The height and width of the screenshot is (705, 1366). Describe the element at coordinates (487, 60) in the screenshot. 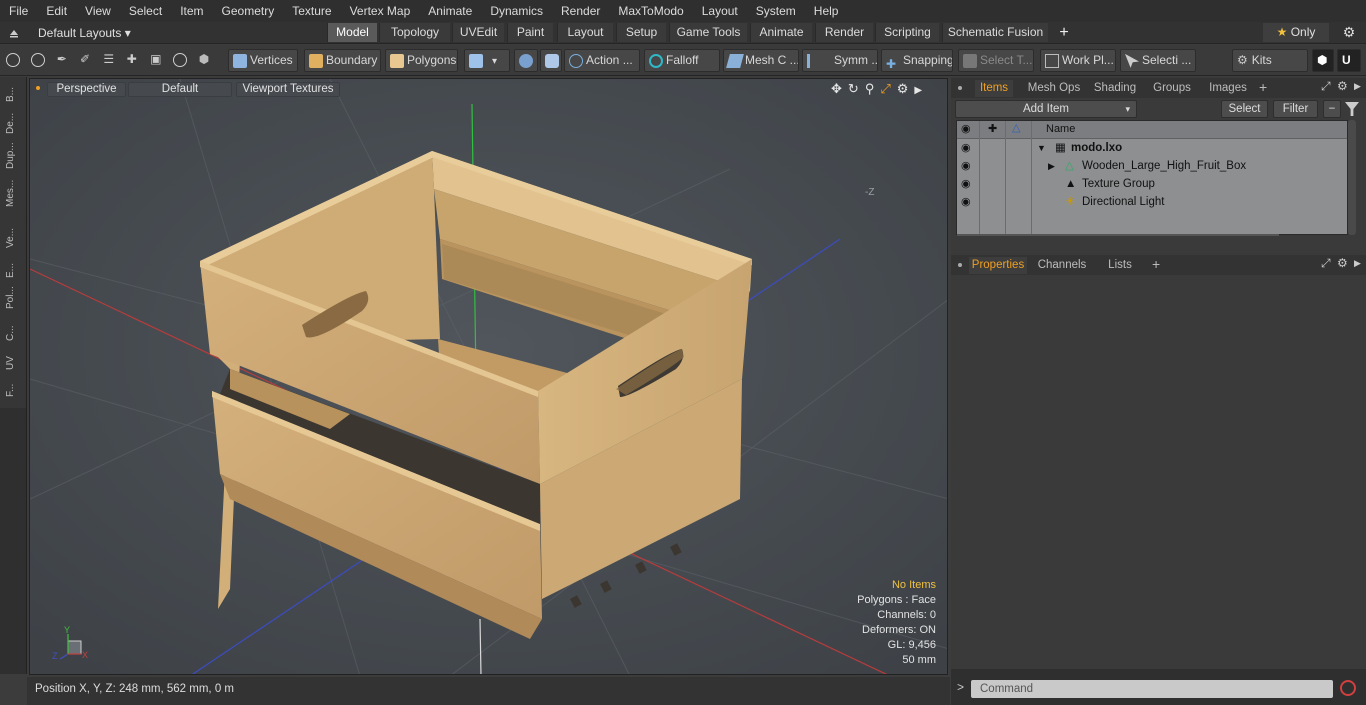

I see `material-button: ▾` at that location.